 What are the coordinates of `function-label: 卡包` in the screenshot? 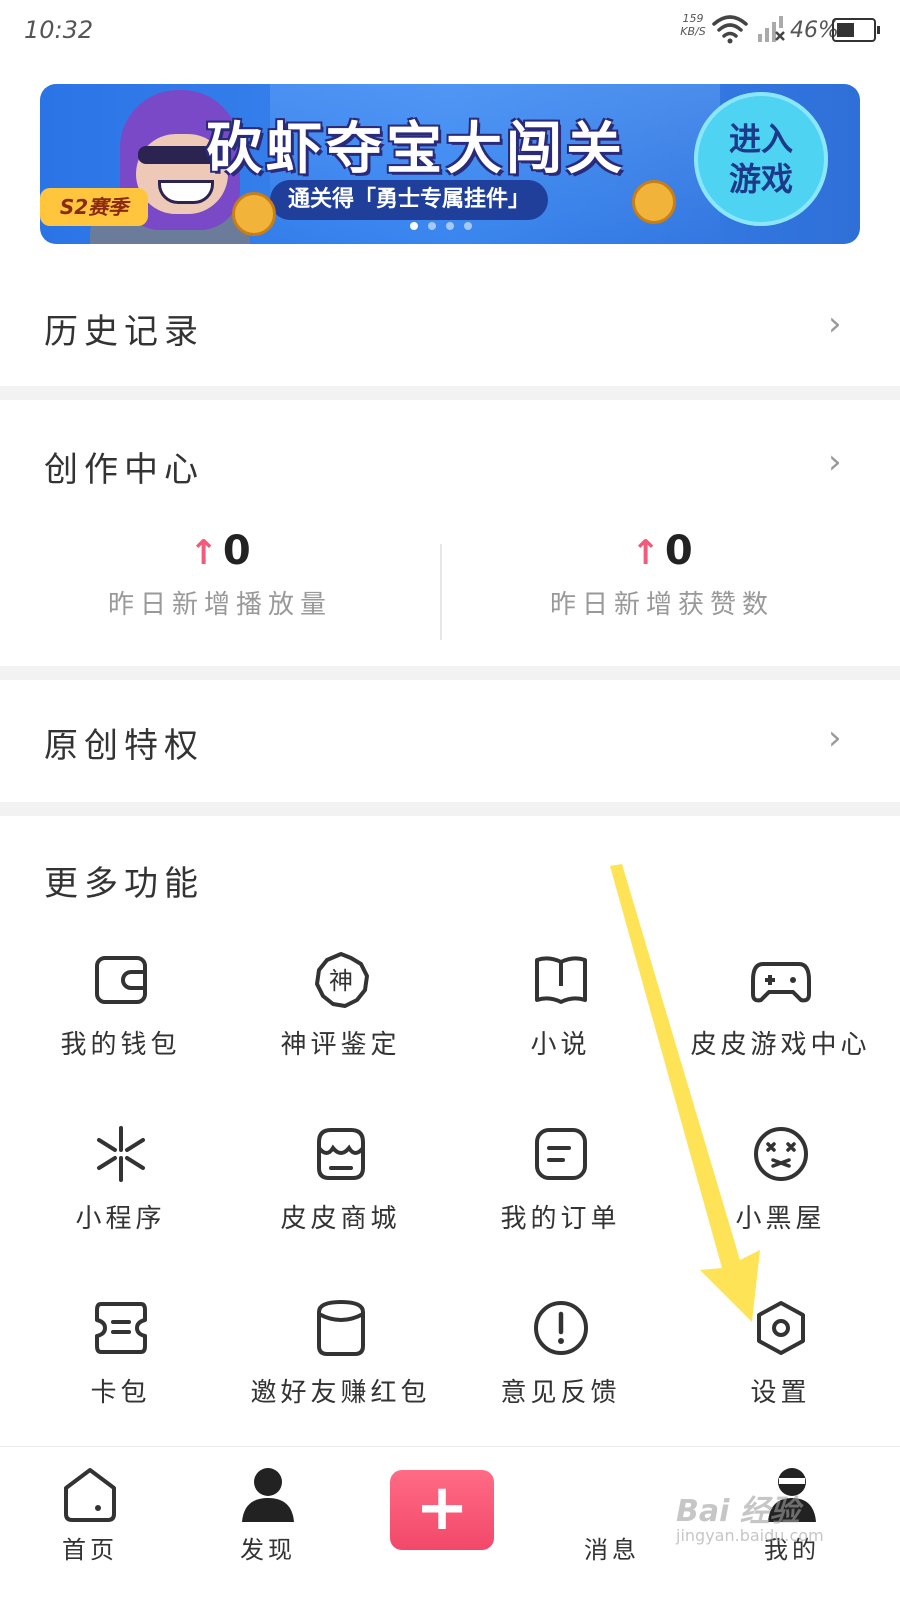 It's located at (120, 1393).